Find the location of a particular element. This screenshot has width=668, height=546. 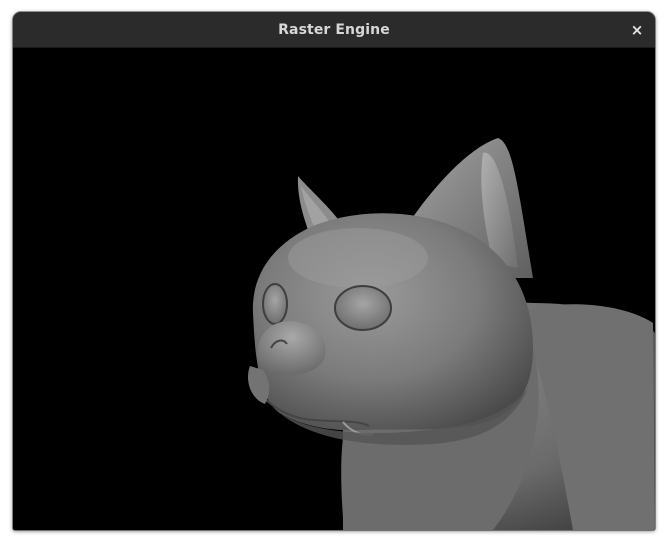

window-title: Raster Engine is located at coordinates (334, 29).